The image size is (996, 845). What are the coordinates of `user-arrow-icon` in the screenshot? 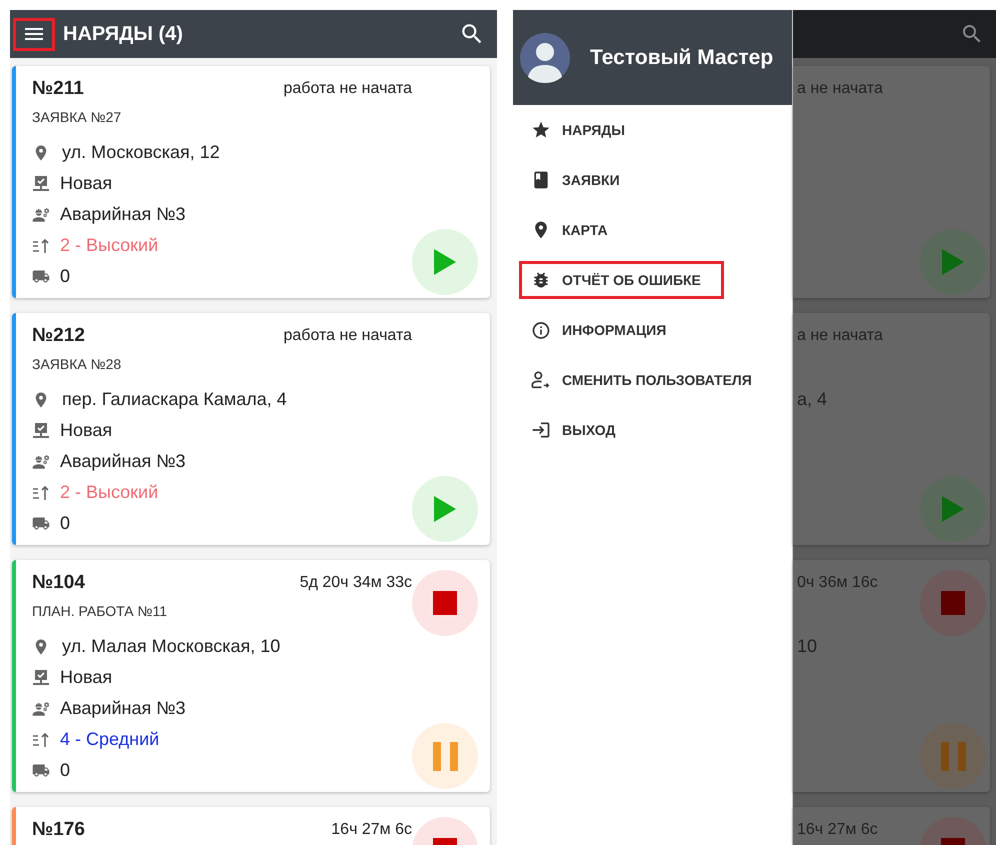 It's located at (541, 380).